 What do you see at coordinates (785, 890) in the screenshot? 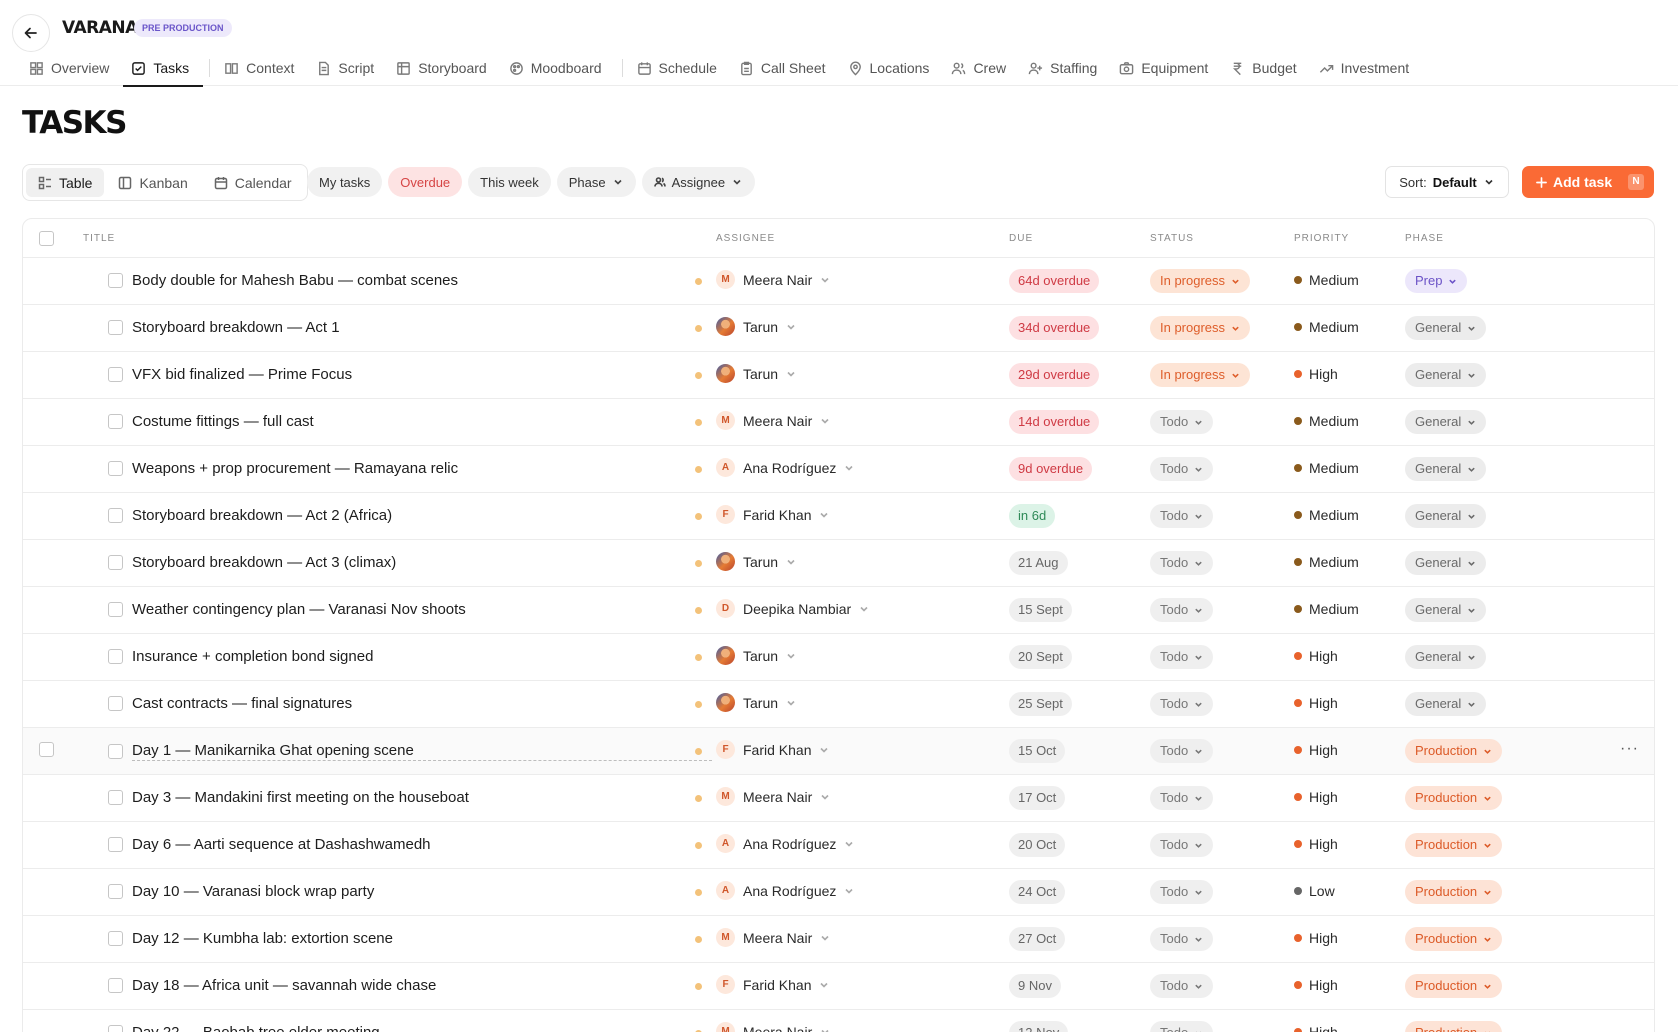
I see `assignee-dropdown: A Ana Rodríguez` at bounding box center [785, 890].